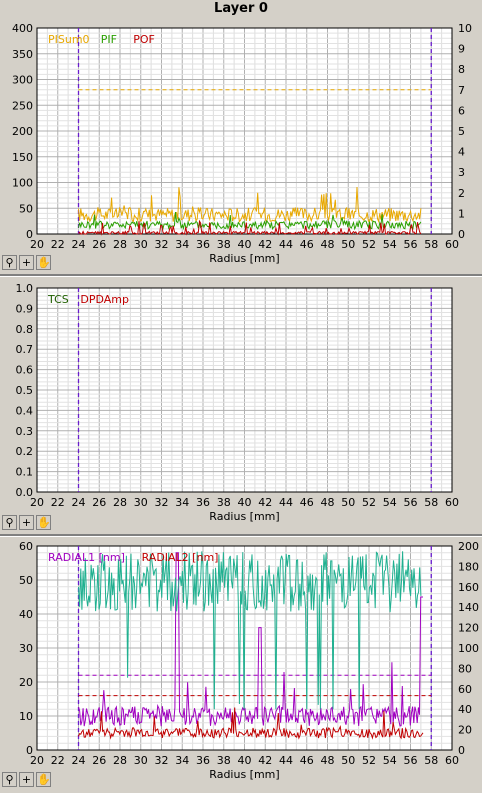  I want to click on y-tick-label: 150, so click(22, 157).